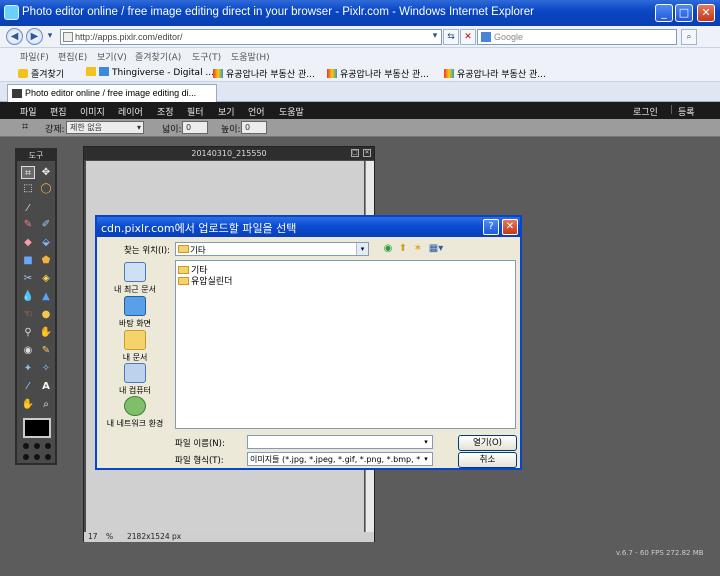 The width and height of the screenshot is (720, 576). What do you see at coordinates (135, 312) in the screenshot?
I see `place-desktop: 바탕 화면` at bounding box center [135, 312].